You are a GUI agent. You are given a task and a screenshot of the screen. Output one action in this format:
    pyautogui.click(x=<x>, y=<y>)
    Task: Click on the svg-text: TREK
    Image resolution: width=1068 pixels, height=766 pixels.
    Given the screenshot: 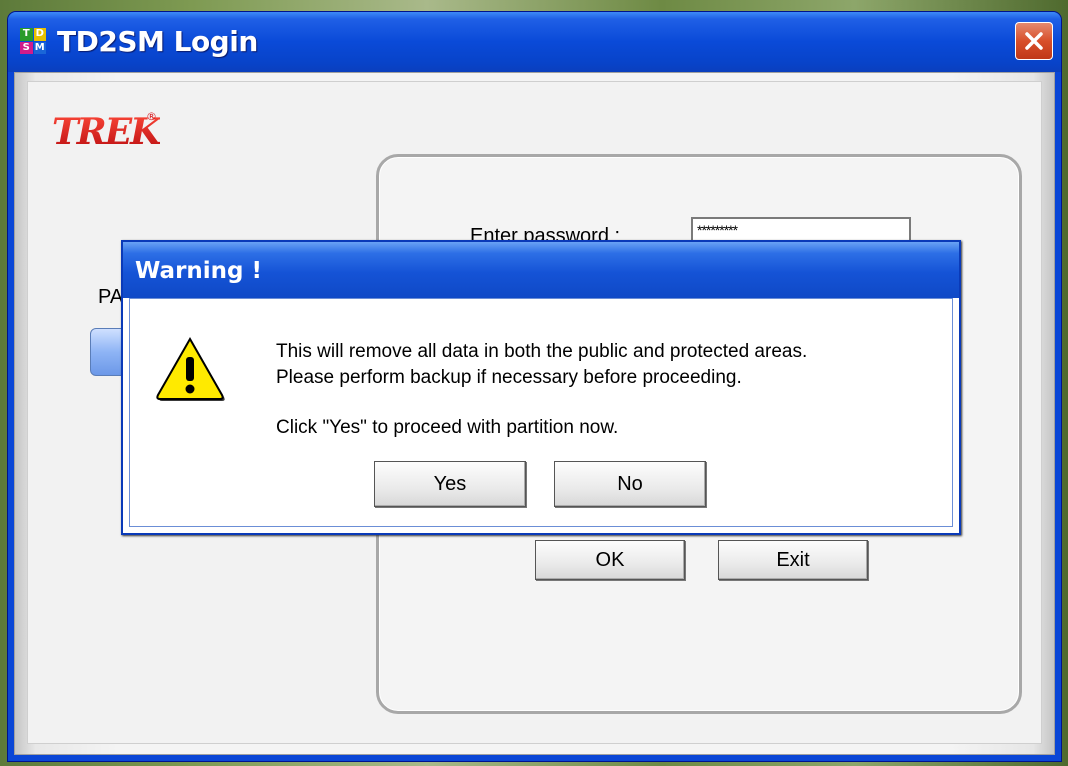 What is the action you would take?
    pyautogui.click(x=106, y=132)
    